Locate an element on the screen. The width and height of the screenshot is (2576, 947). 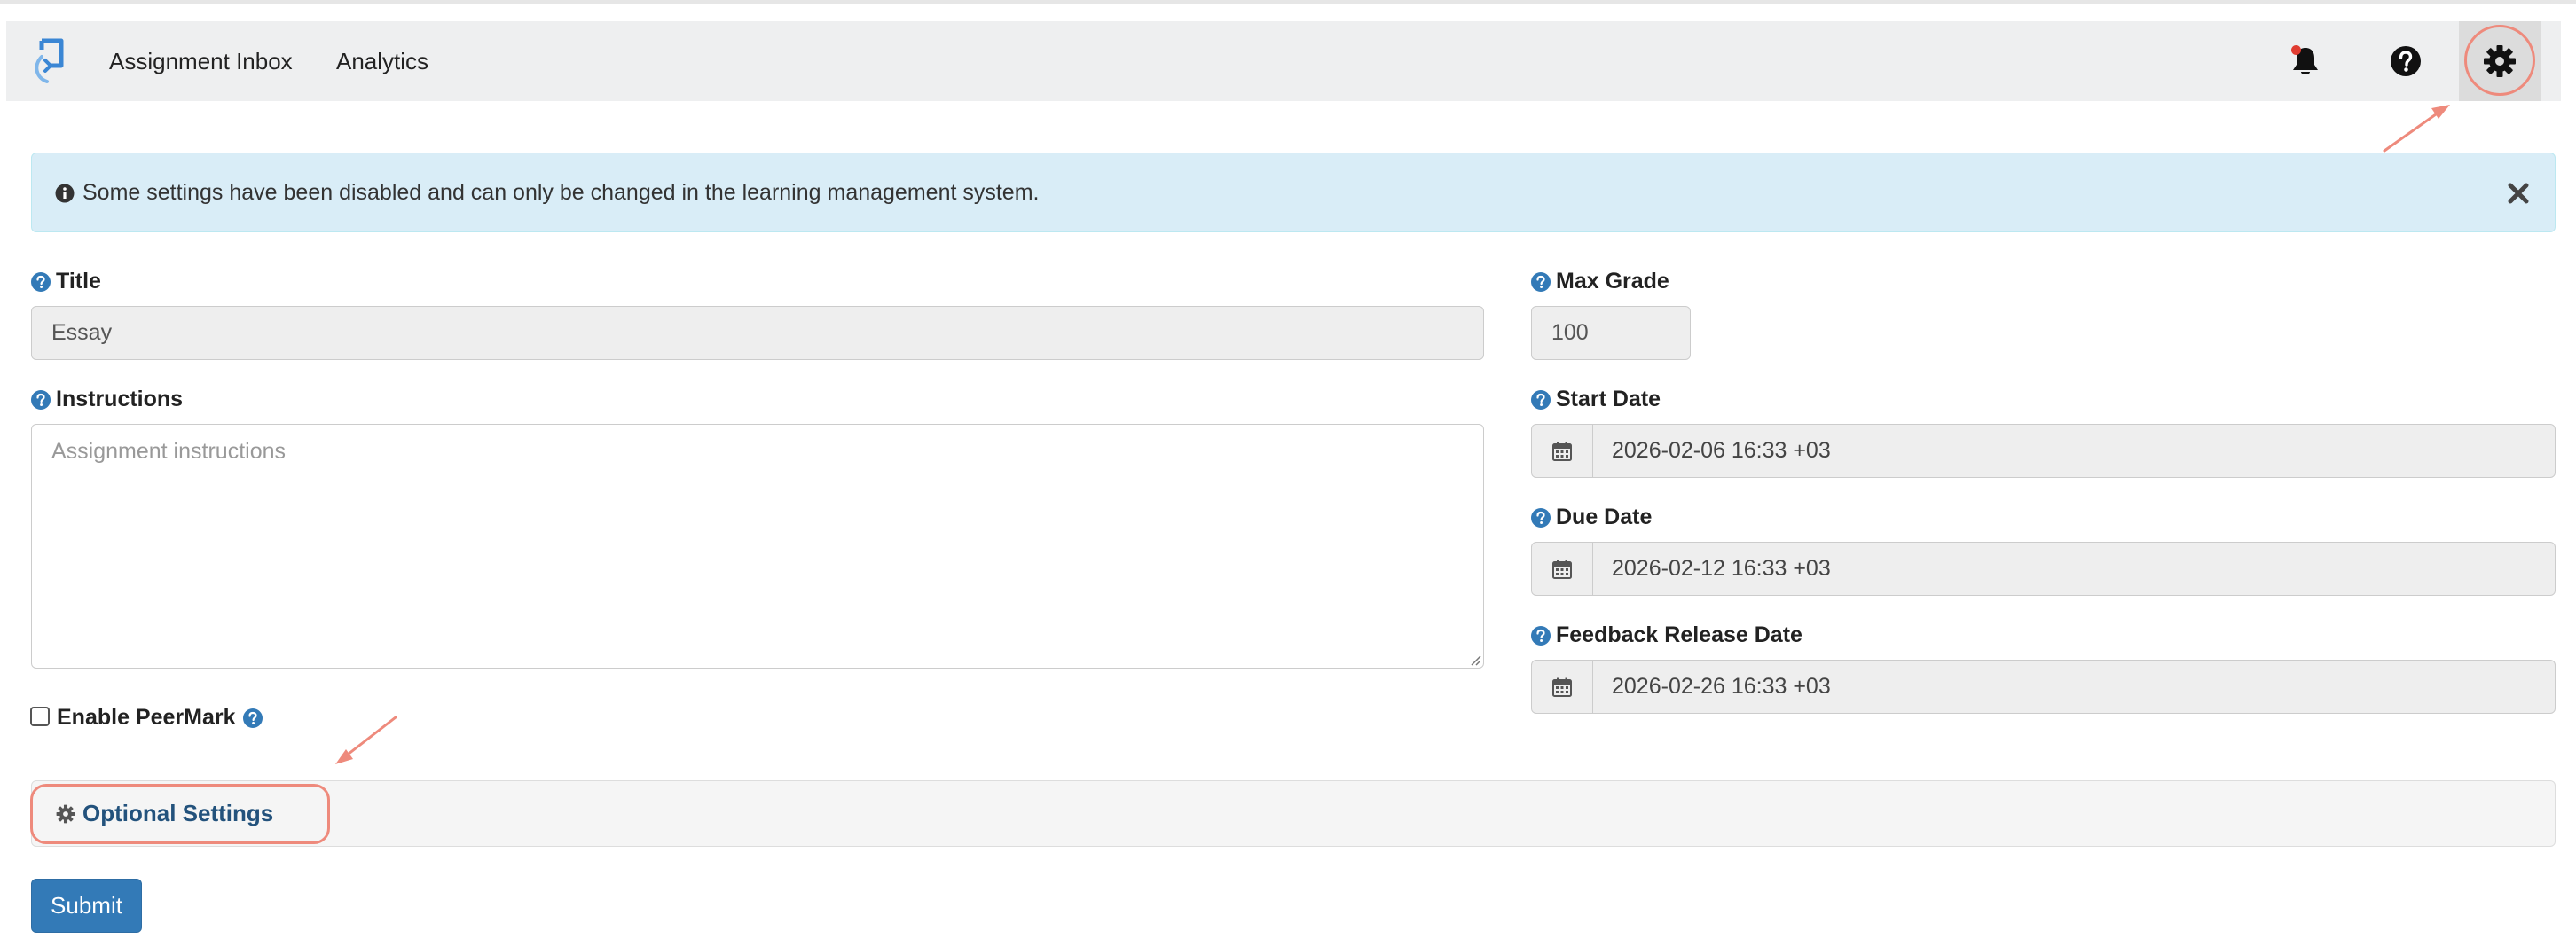
annotation-arrow-optional is located at coordinates (369, 737).